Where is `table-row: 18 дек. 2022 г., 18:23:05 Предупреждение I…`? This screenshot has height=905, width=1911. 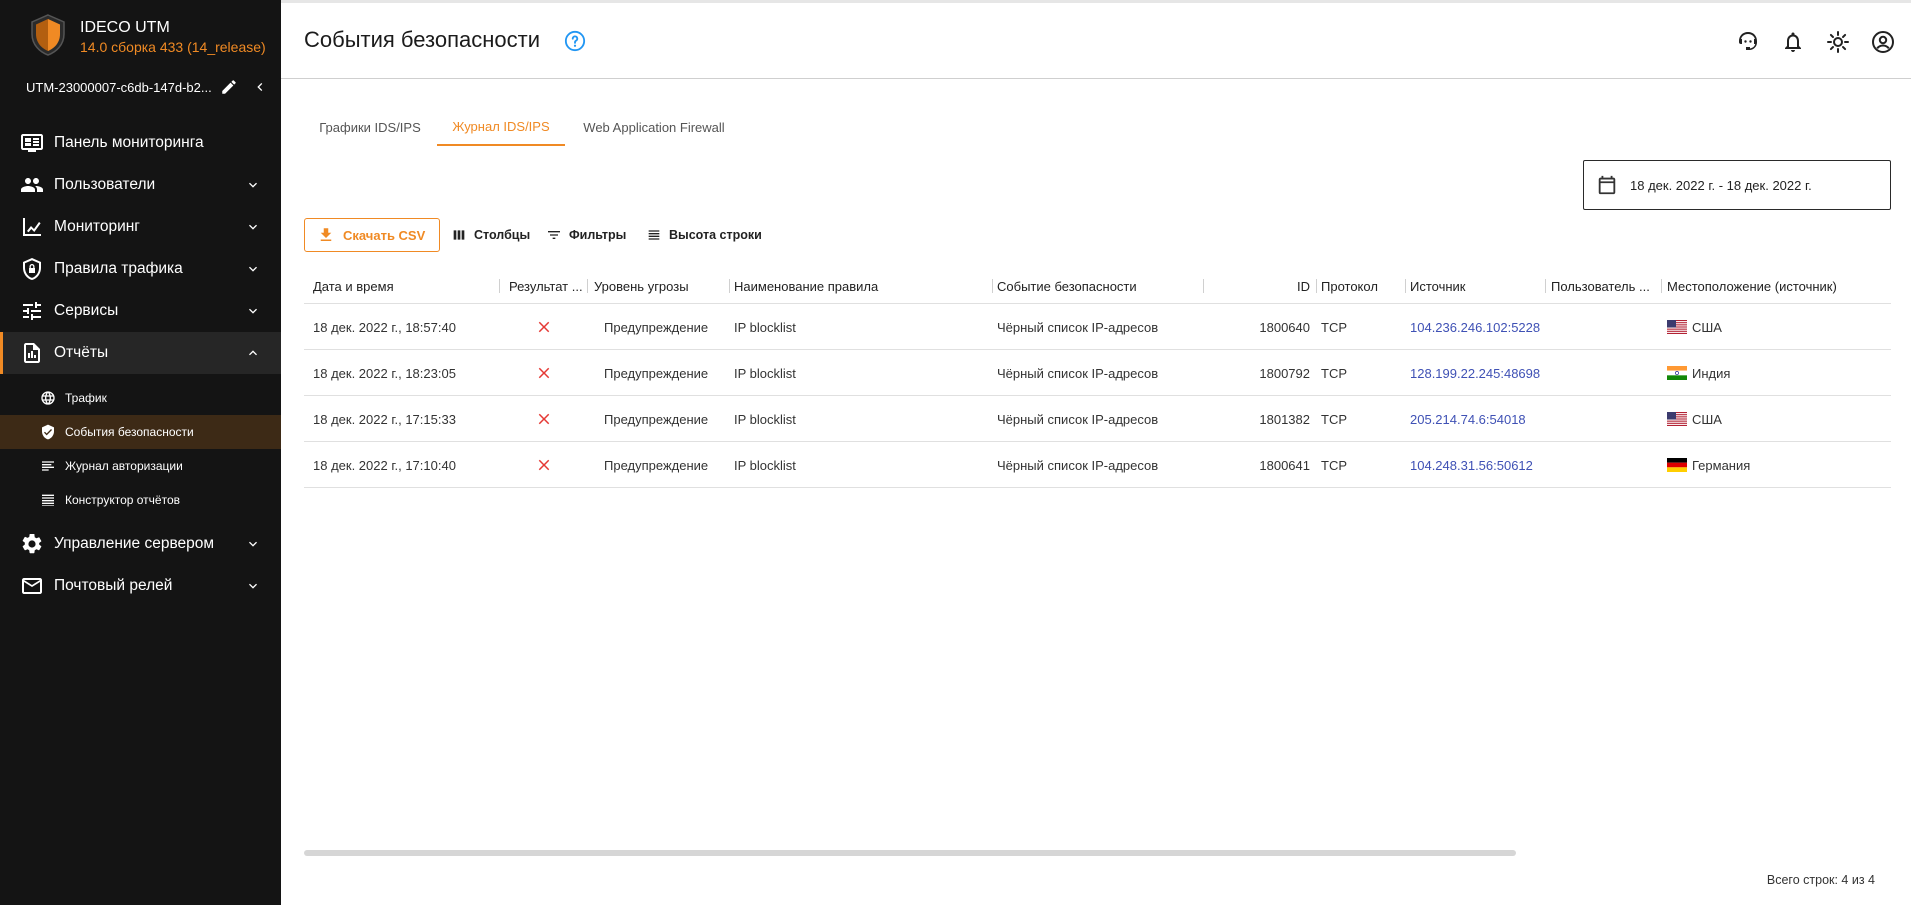 table-row: 18 дек. 2022 г., 18:23:05 Предупреждение I… is located at coordinates (1097, 373).